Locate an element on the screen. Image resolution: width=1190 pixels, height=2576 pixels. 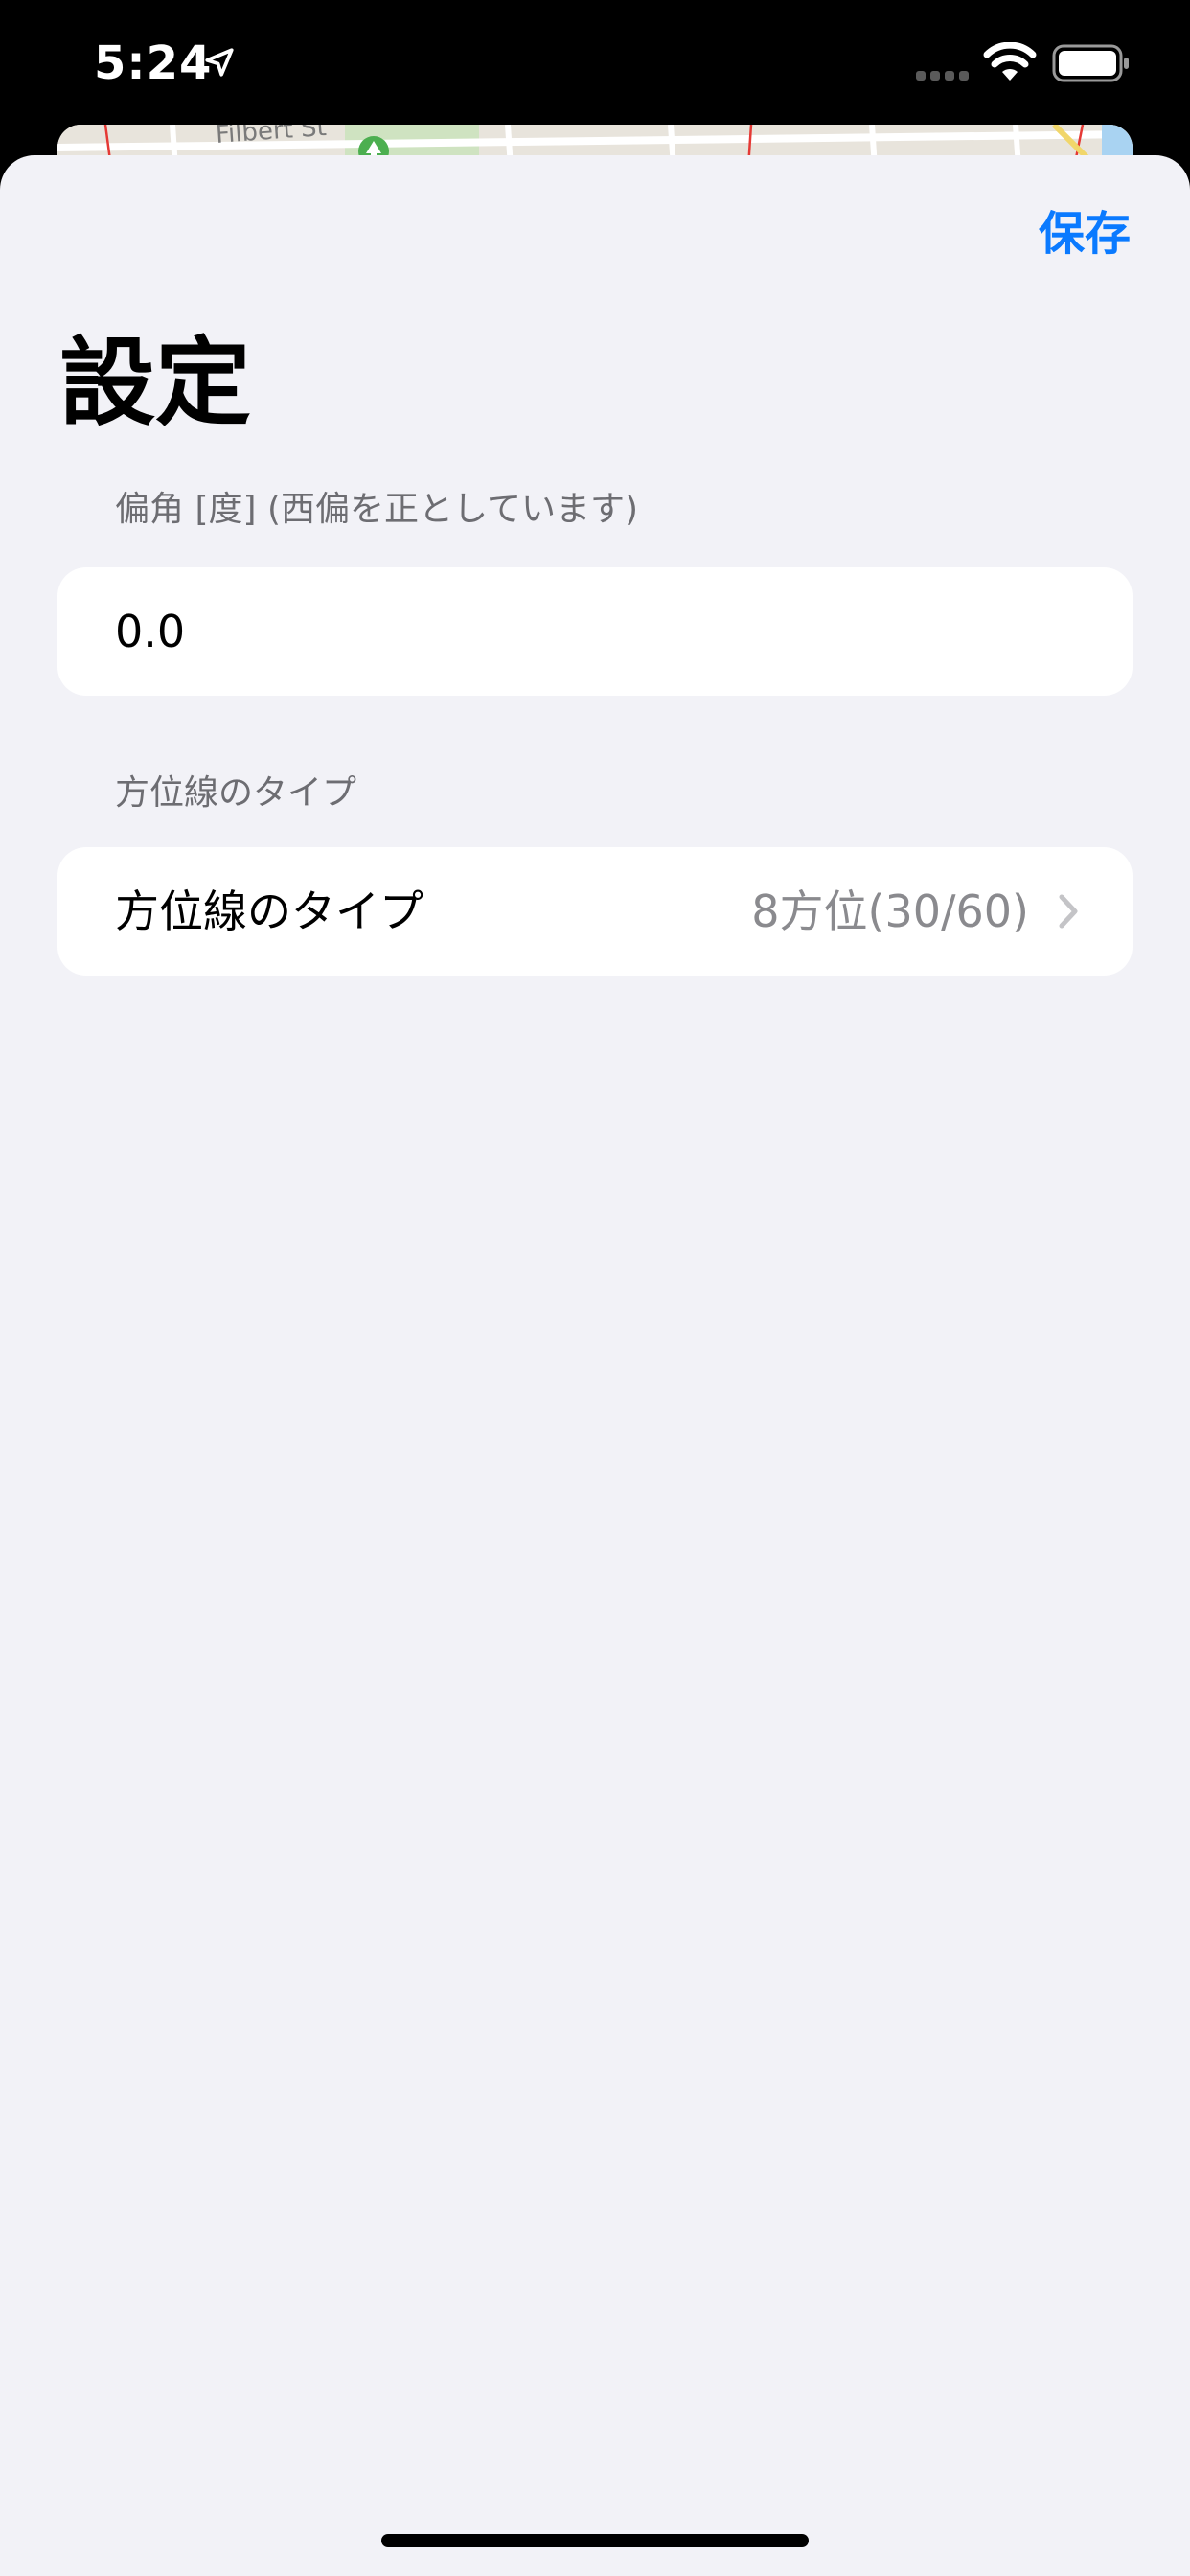
bearing-section-header: 方位線のタイプ is located at coordinates (236, 793).